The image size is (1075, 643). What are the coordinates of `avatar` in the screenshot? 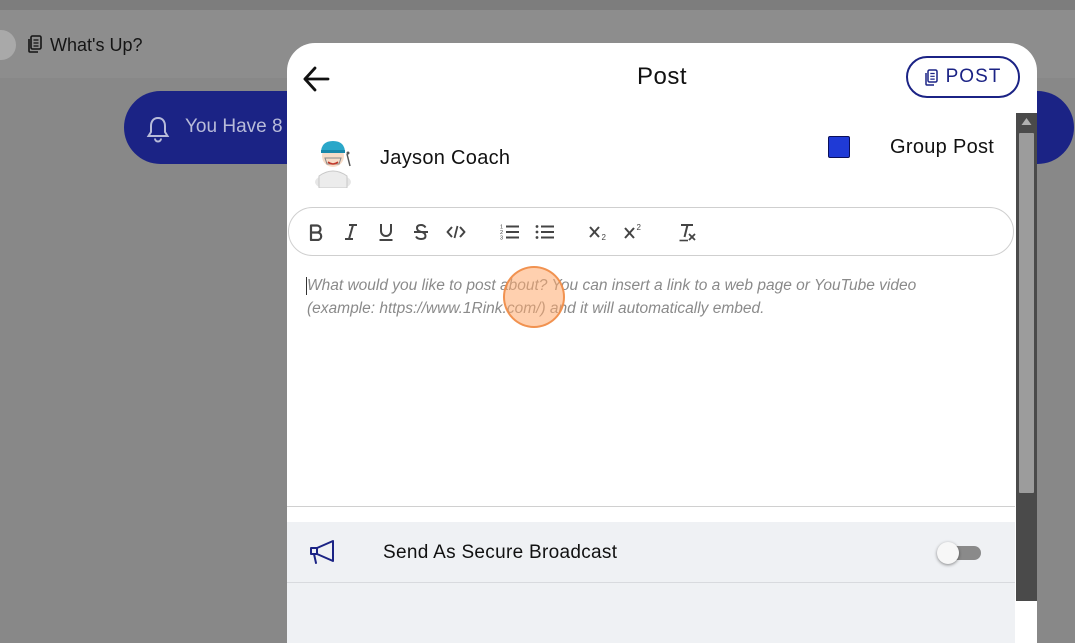 It's located at (333, 164).